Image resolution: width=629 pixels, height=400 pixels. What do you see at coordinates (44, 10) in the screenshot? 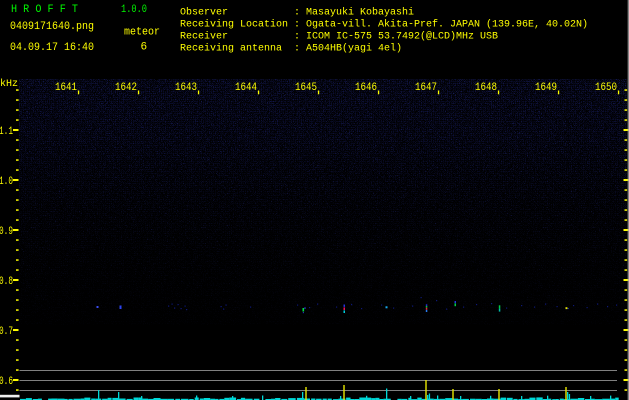
I see `svg-text: H R O F F T` at bounding box center [44, 10].